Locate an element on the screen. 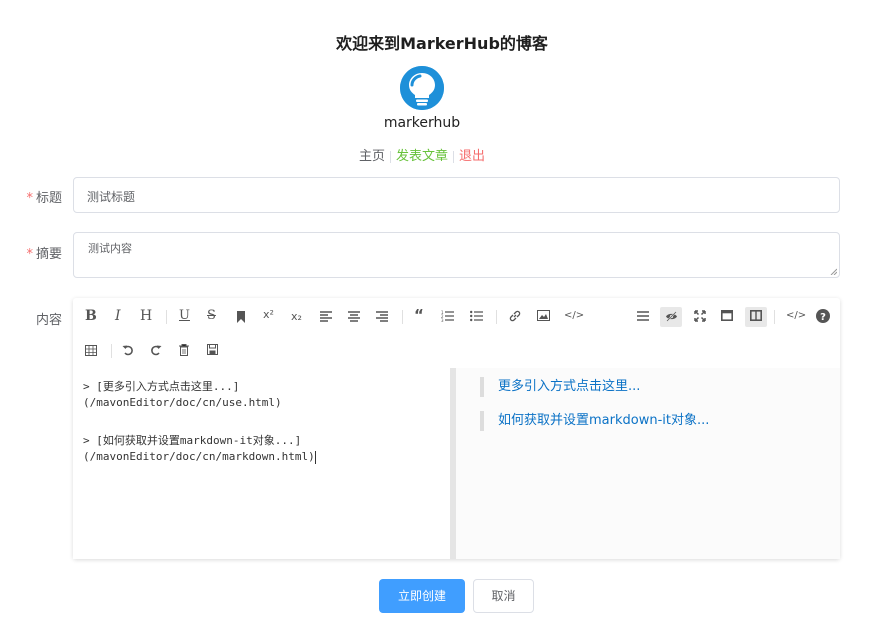 Image resolution: width=884 pixels, height=627 pixels. eye-slash-icon is located at coordinates (671, 316).